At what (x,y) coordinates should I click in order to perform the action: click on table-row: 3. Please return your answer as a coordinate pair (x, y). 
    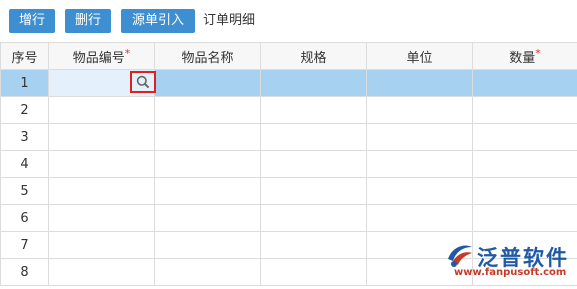
    Looking at the image, I should click on (288, 137).